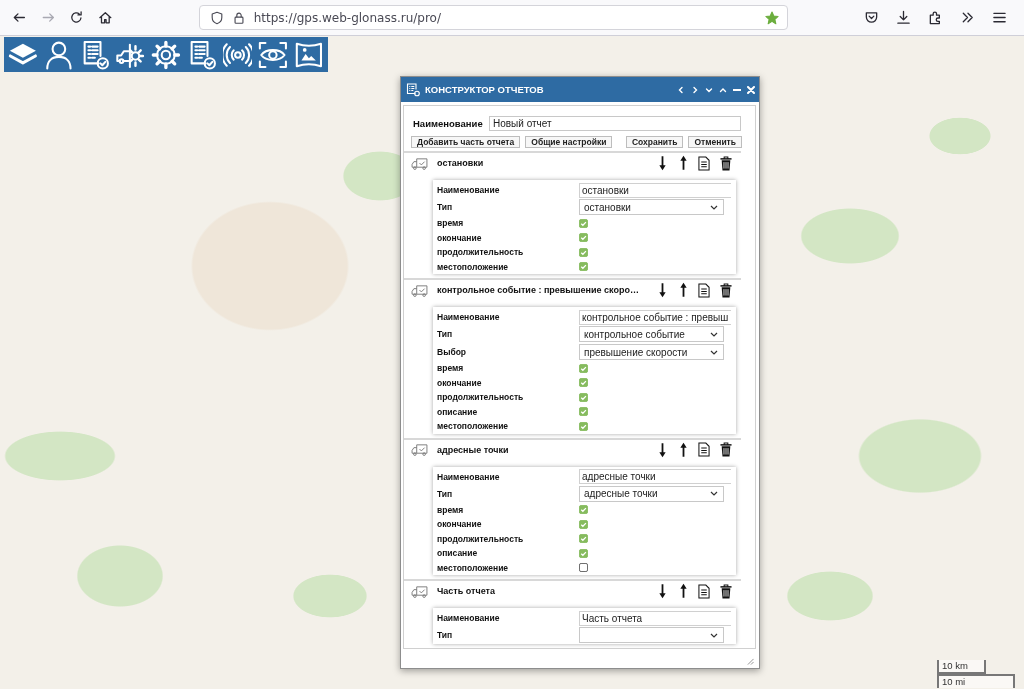 The height and width of the screenshot is (689, 1024). What do you see at coordinates (76, 17) in the screenshot?
I see `reload-icon` at bounding box center [76, 17].